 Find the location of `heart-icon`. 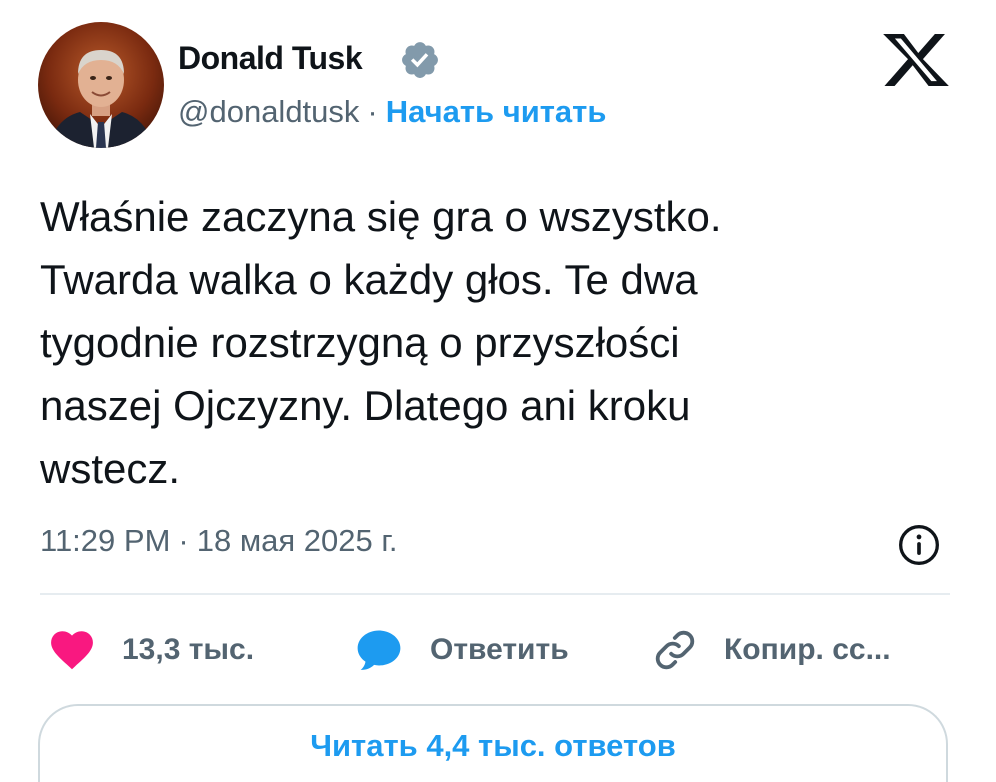

heart-icon is located at coordinates (72, 650).